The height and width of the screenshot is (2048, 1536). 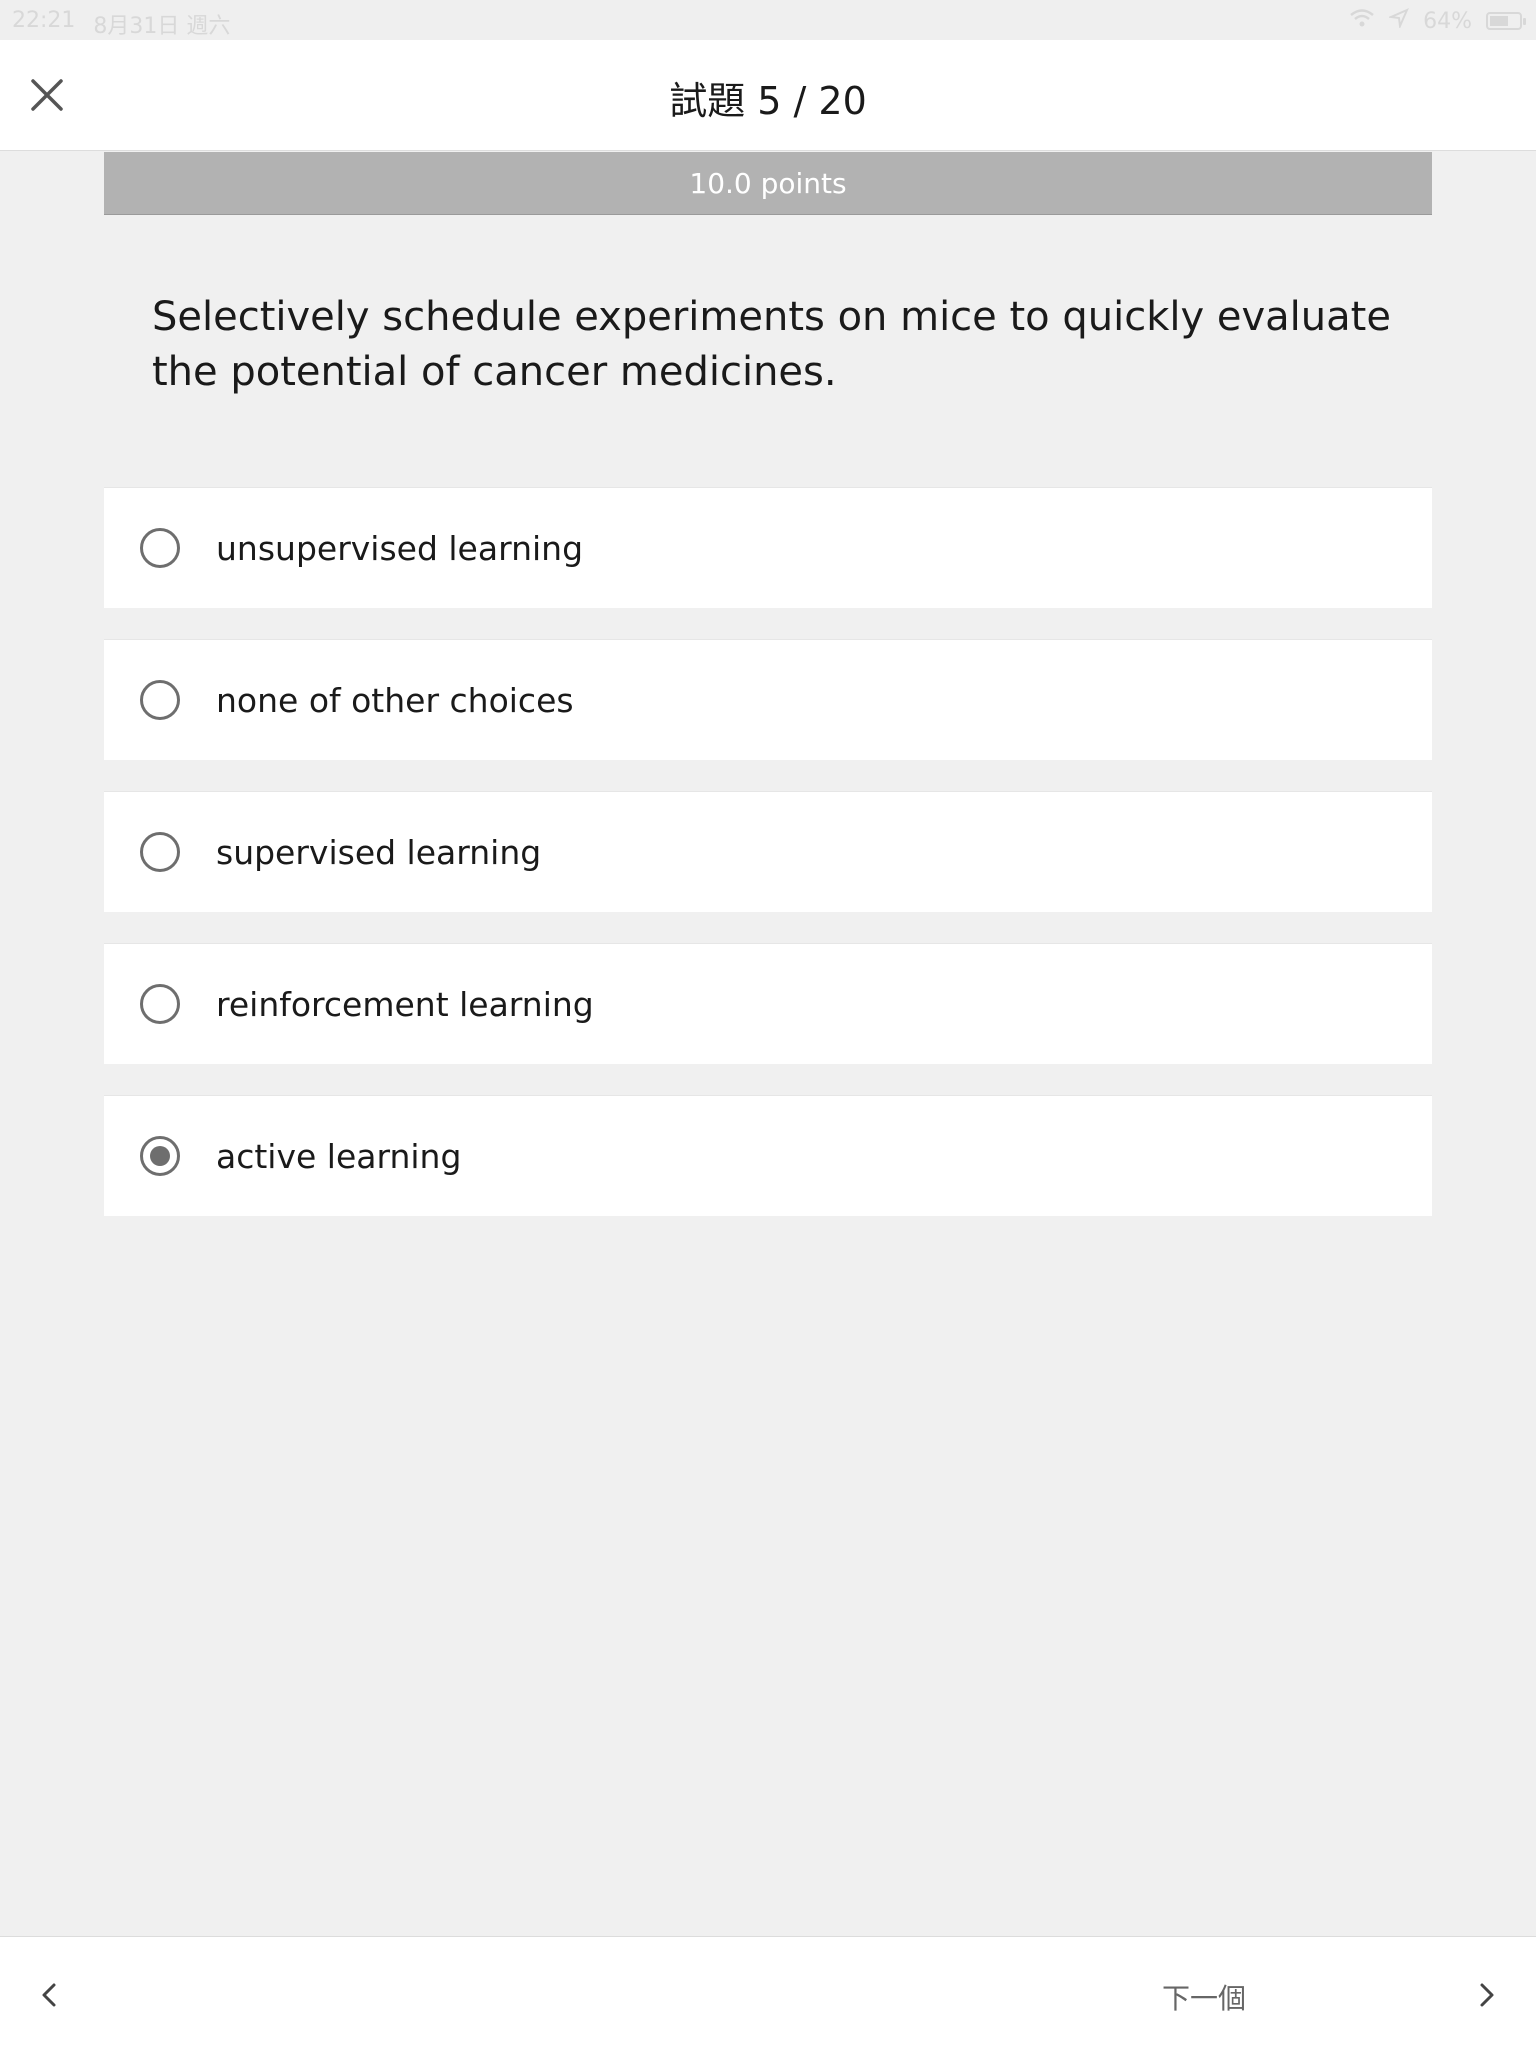 I want to click on header: 試題 5 / 20, so click(x=768, y=95).